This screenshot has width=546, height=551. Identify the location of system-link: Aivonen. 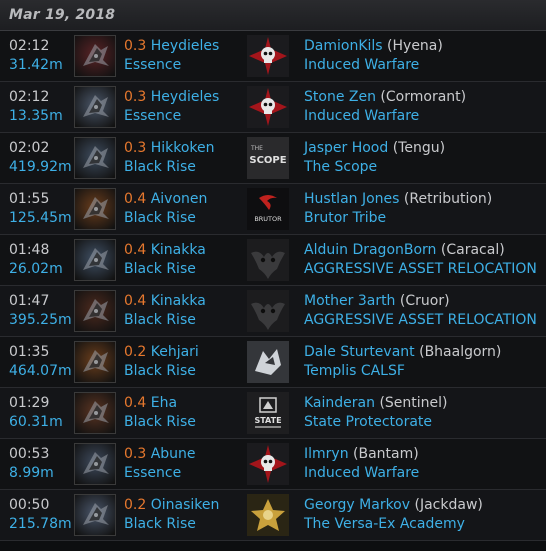
(179, 199).